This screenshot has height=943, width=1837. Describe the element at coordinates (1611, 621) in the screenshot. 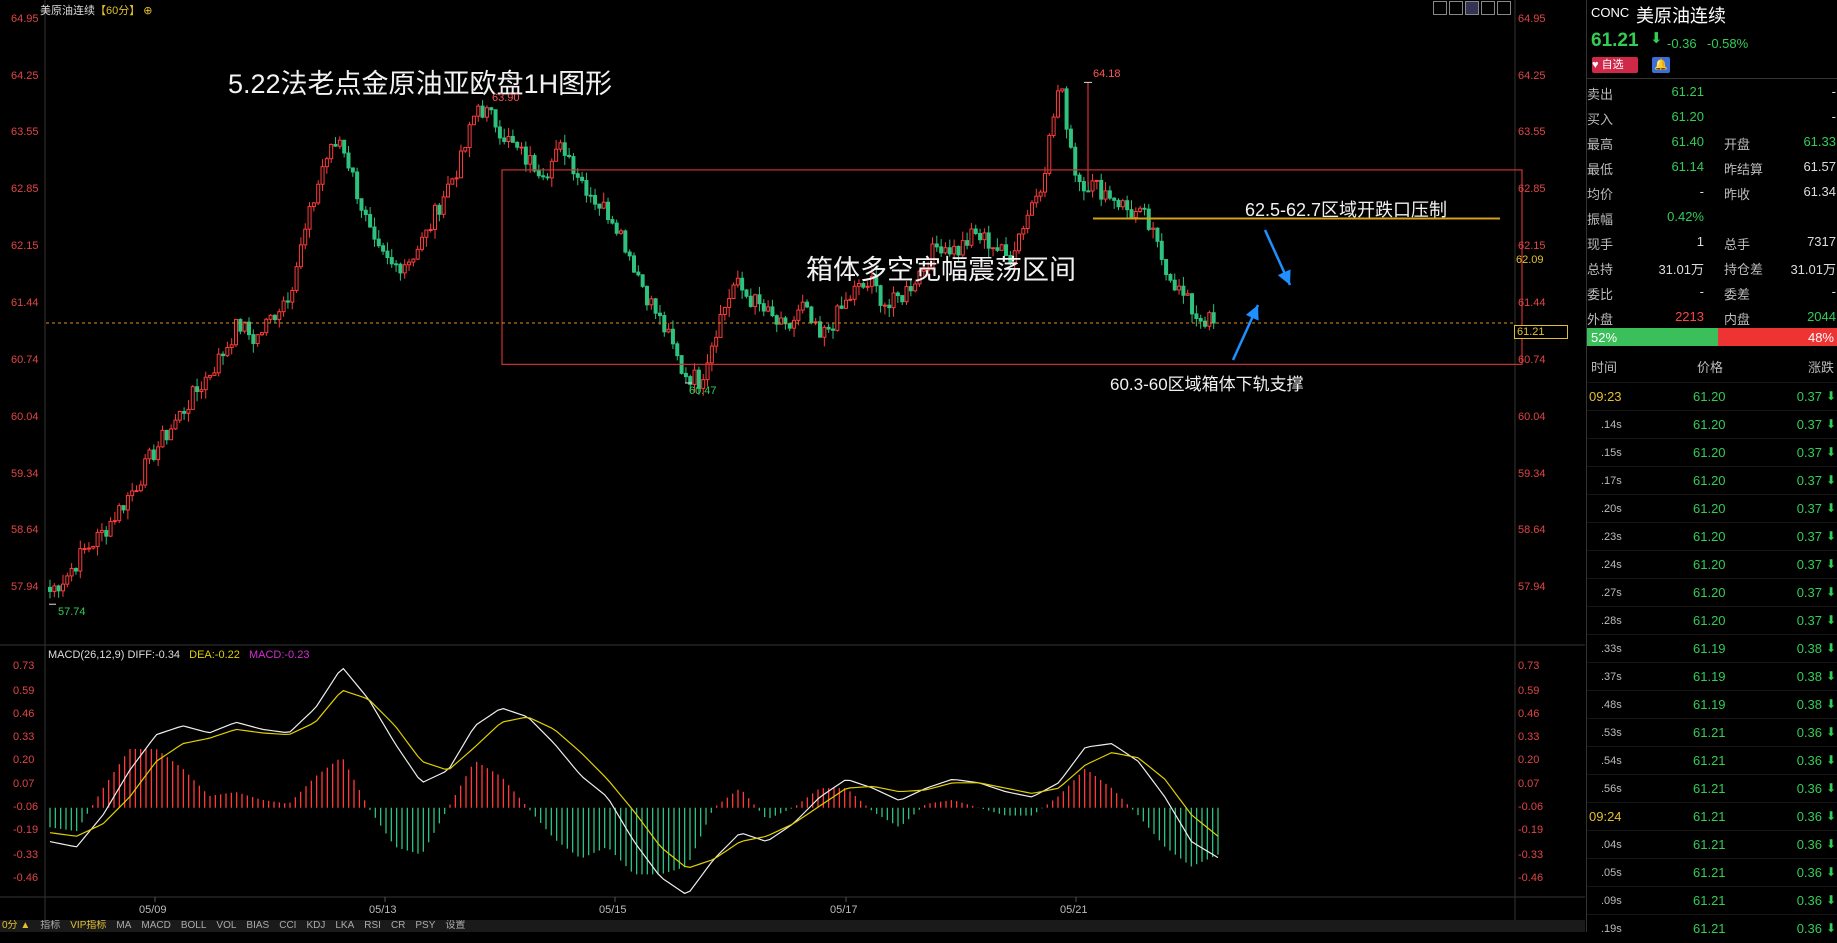

I see `tick-time: .28s` at that location.